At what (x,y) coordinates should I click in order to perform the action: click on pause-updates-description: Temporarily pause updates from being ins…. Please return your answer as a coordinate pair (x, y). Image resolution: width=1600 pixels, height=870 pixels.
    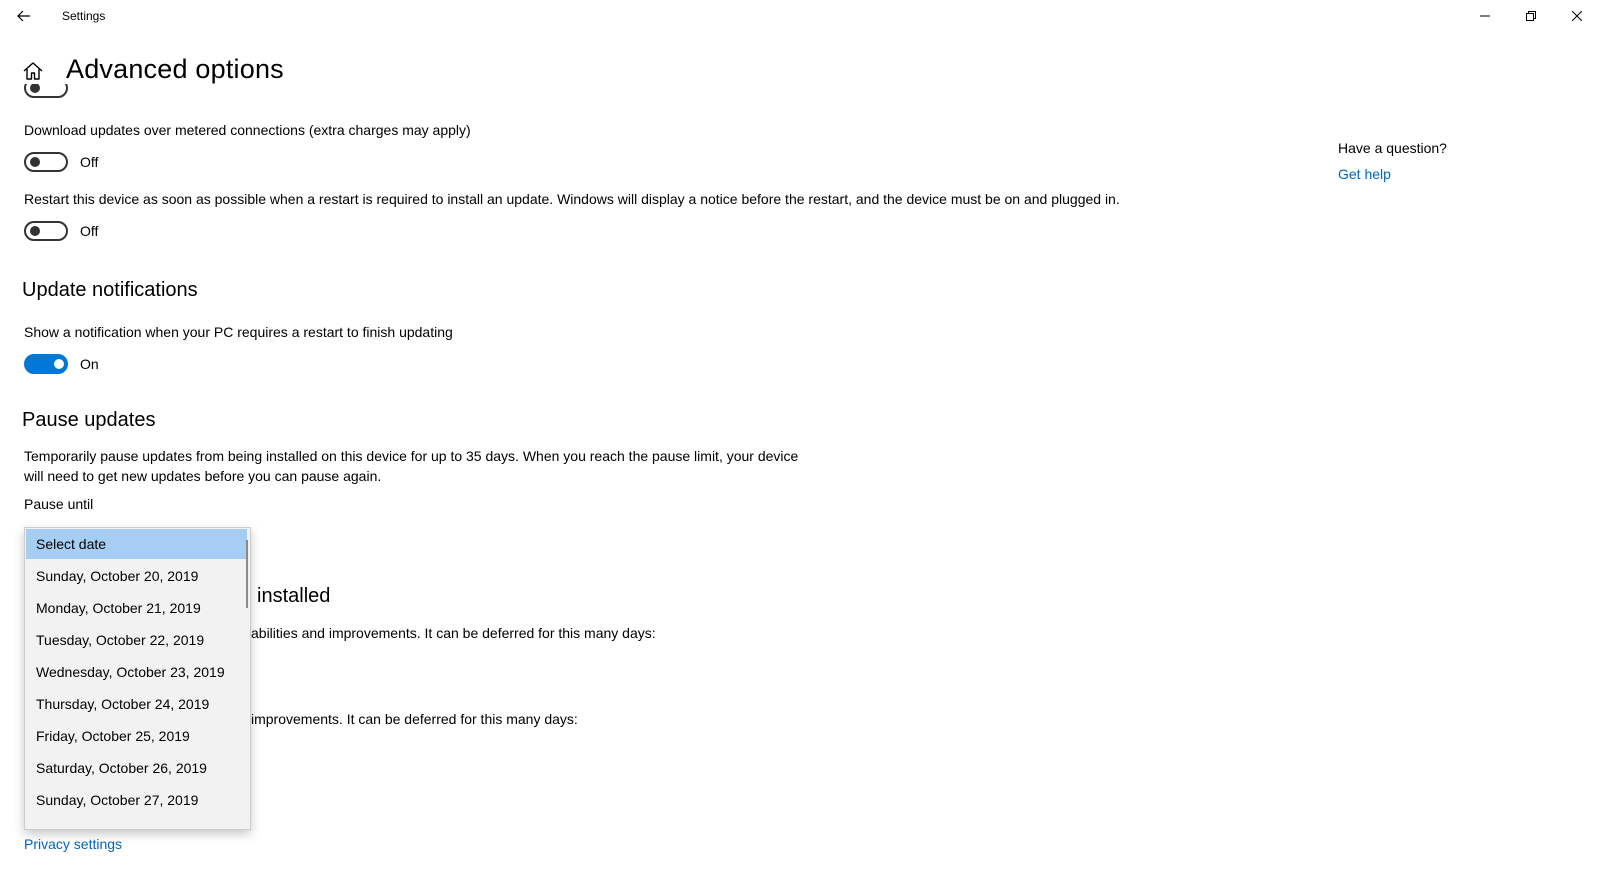
    Looking at the image, I should click on (411, 466).